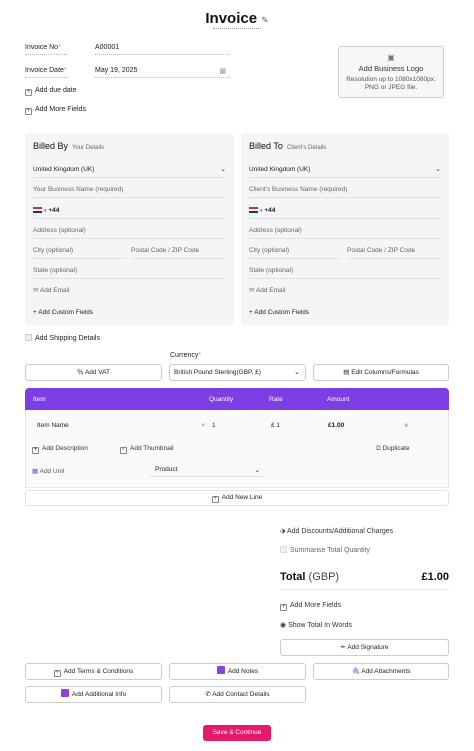  Describe the element at coordinates (338, 399) in the screenshot. I see `col-amount: Amount` at that location.